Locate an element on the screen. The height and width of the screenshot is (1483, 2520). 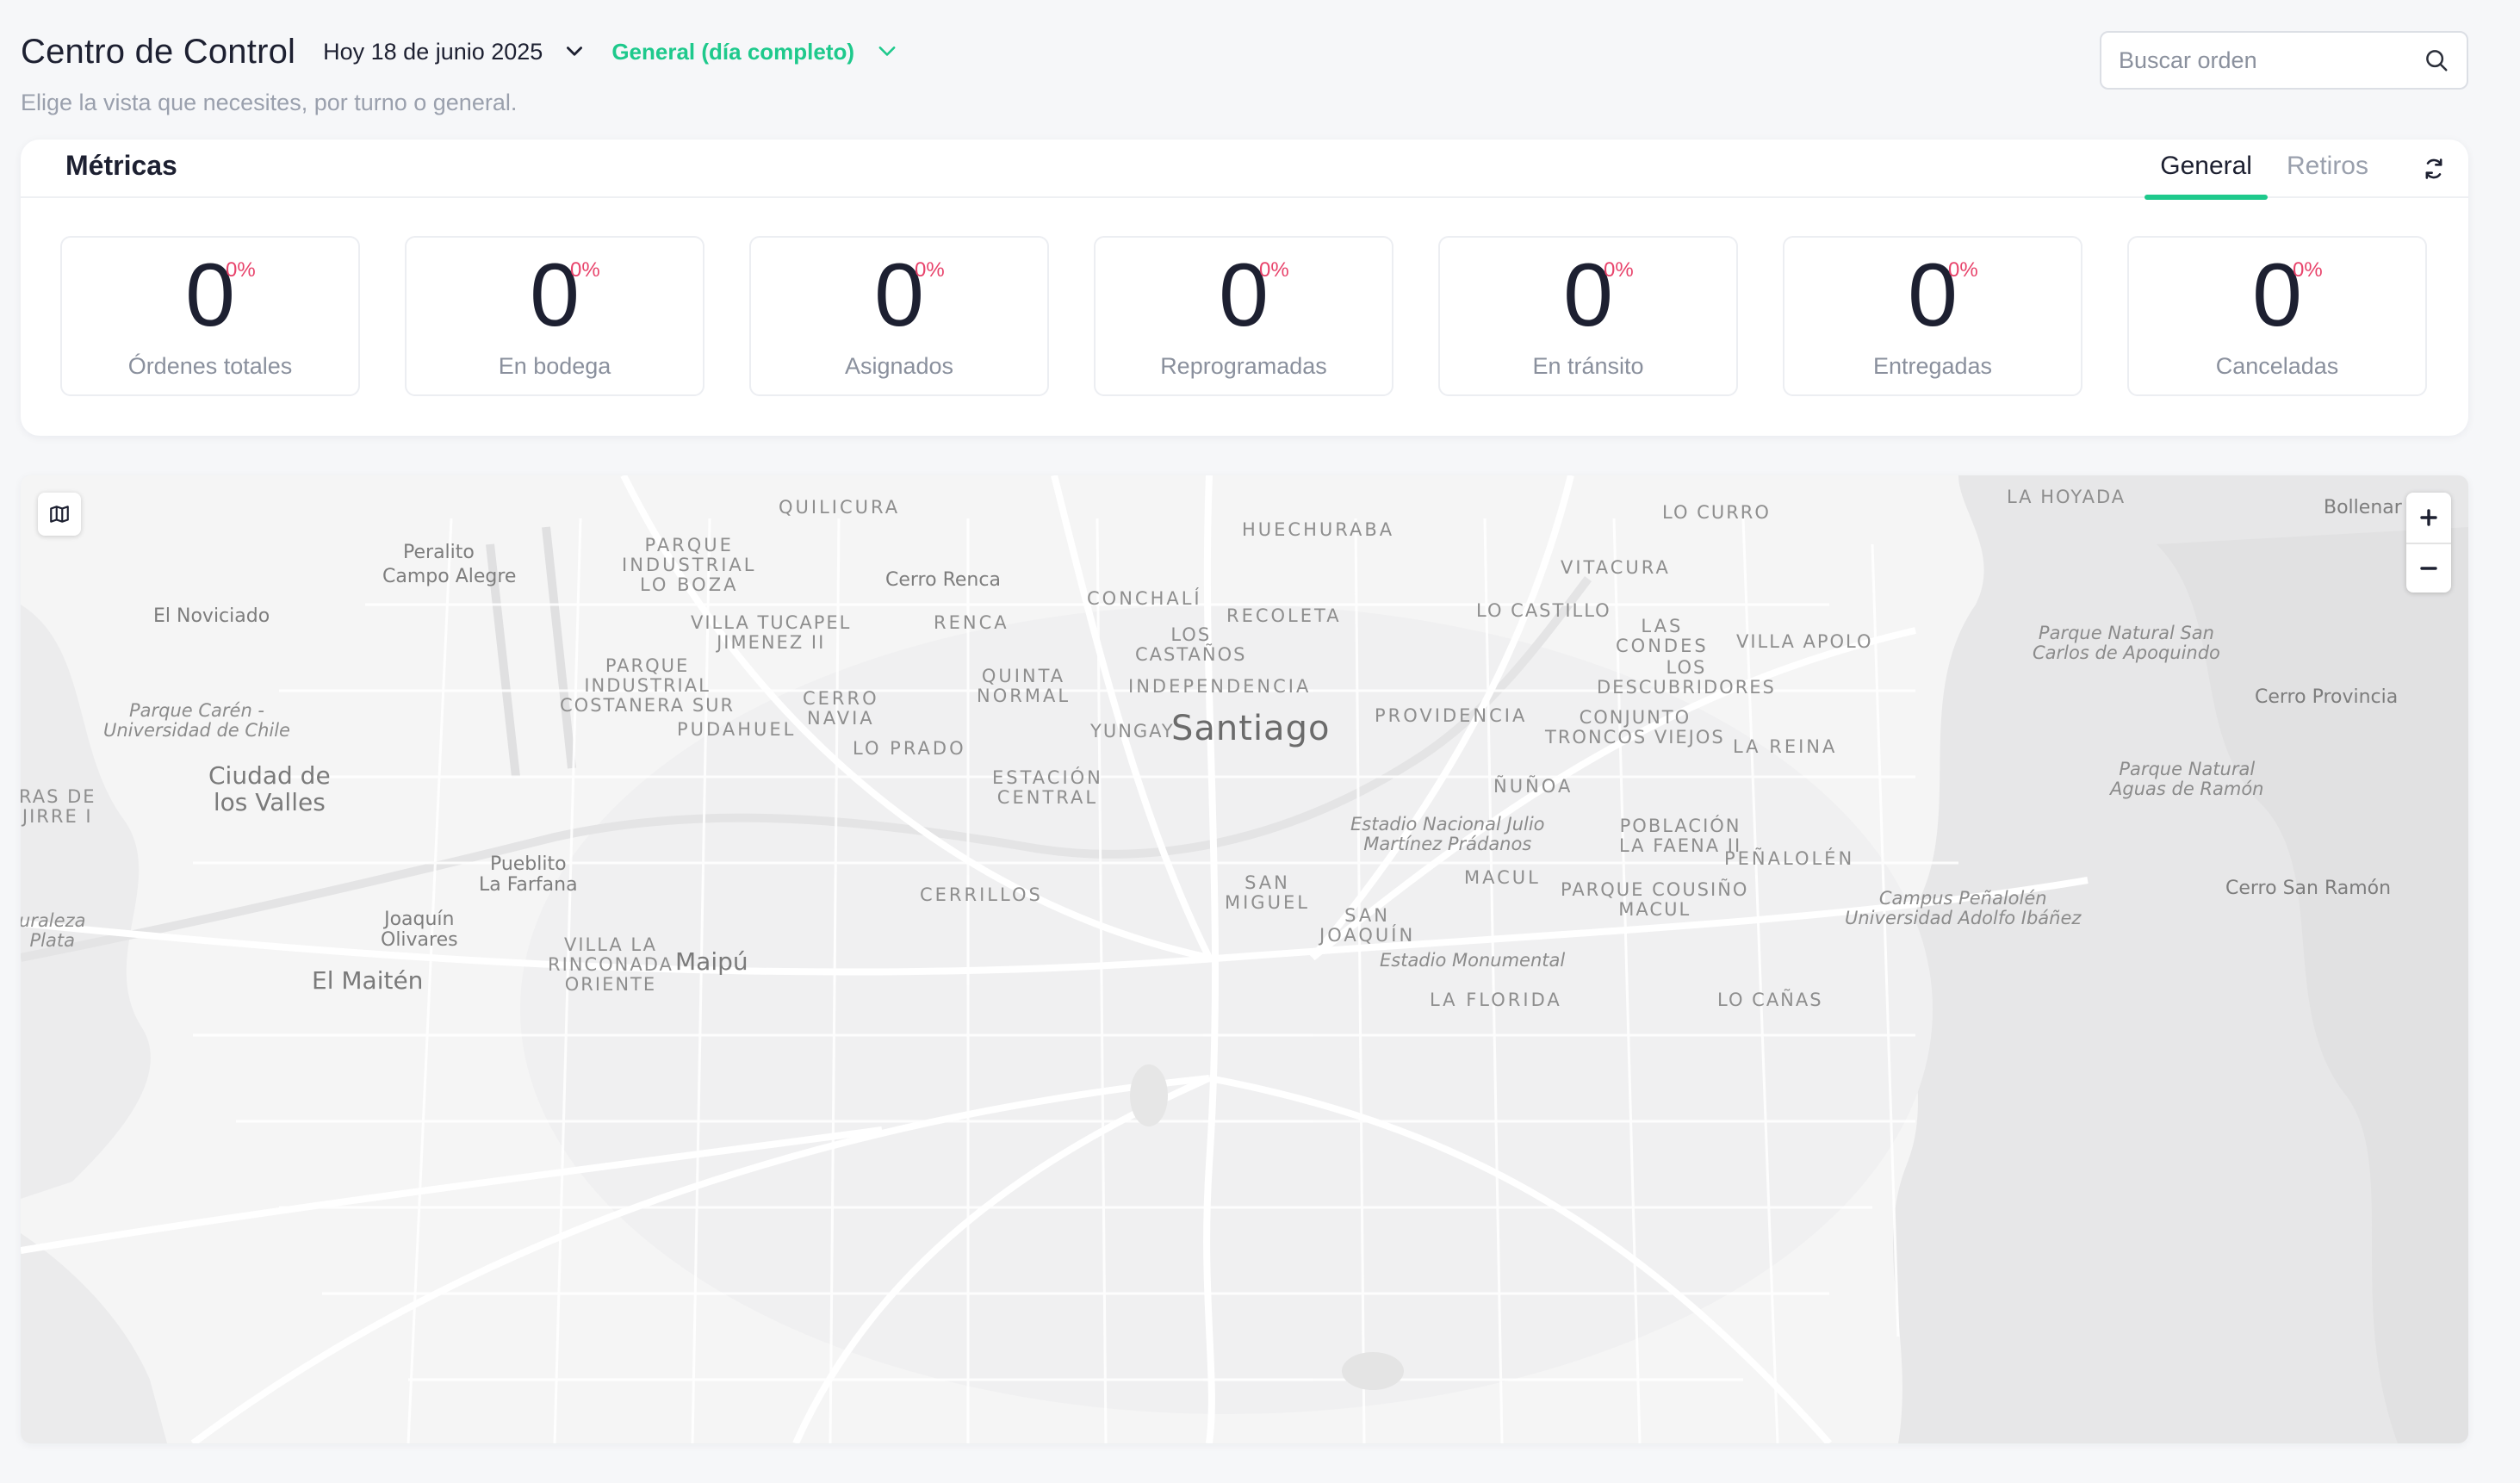
map-label: RAS DE JIRRE I is located at coordinates (59, 807).